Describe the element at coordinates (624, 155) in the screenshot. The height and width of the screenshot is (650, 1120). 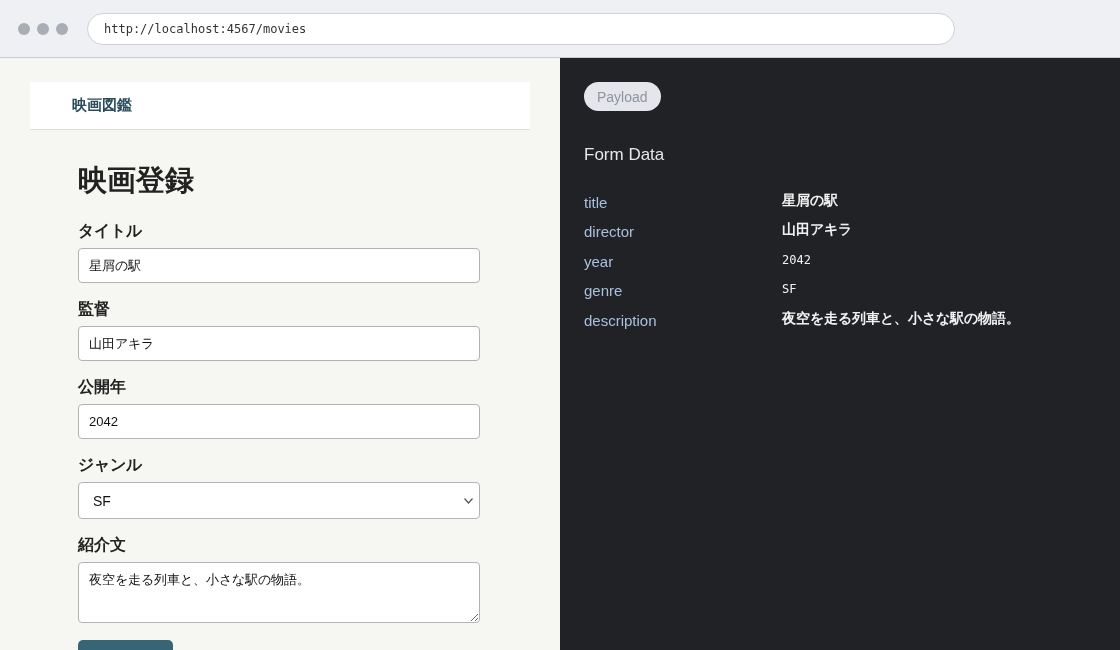
I see `form-data-heading: Form Data` at that location.